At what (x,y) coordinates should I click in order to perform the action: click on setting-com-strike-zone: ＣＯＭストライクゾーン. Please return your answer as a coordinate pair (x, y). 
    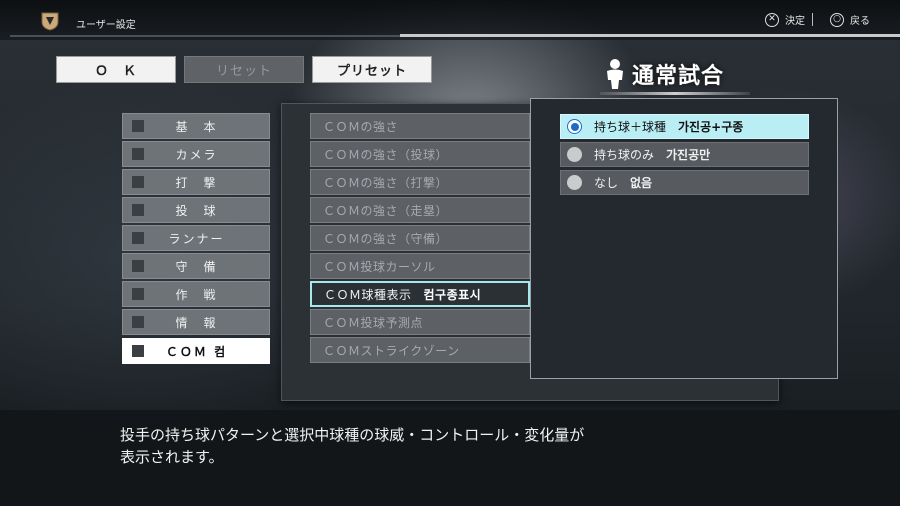
    Looking at the image, I should click on (420, 350).